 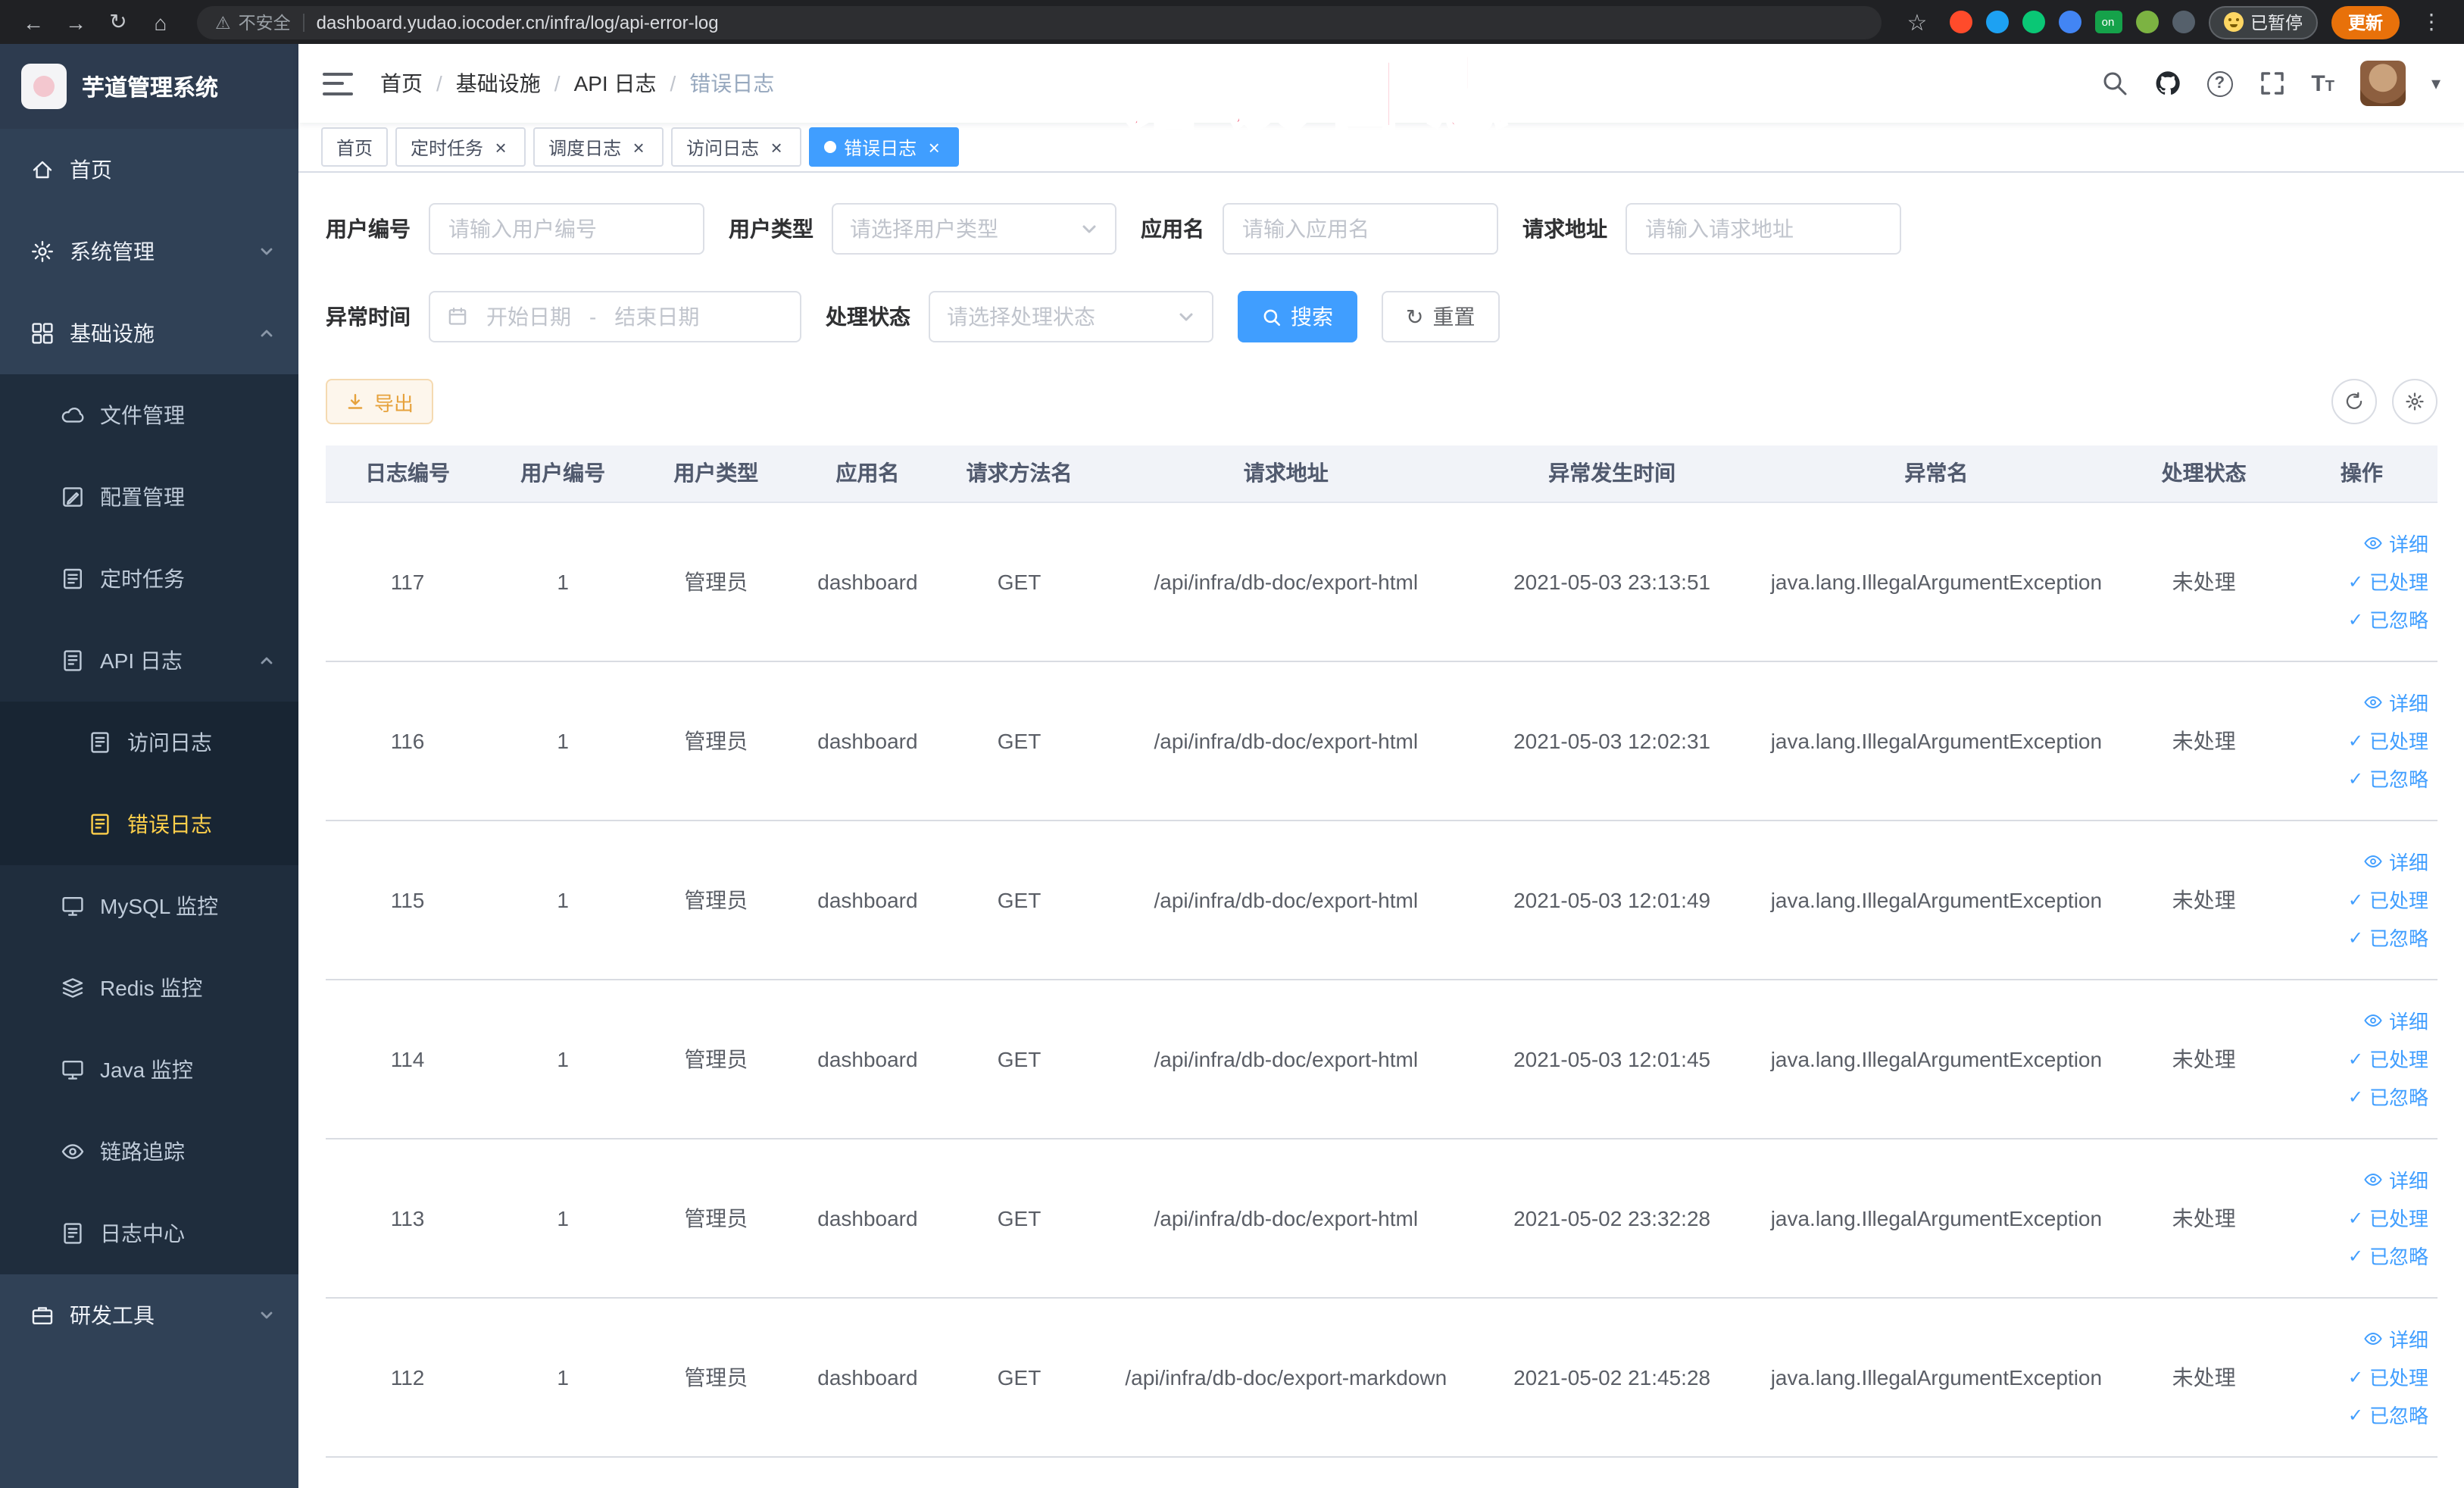 I want to click on sidebar-item-link-tracing: 链路追踪, so click(x=149, y=1152).